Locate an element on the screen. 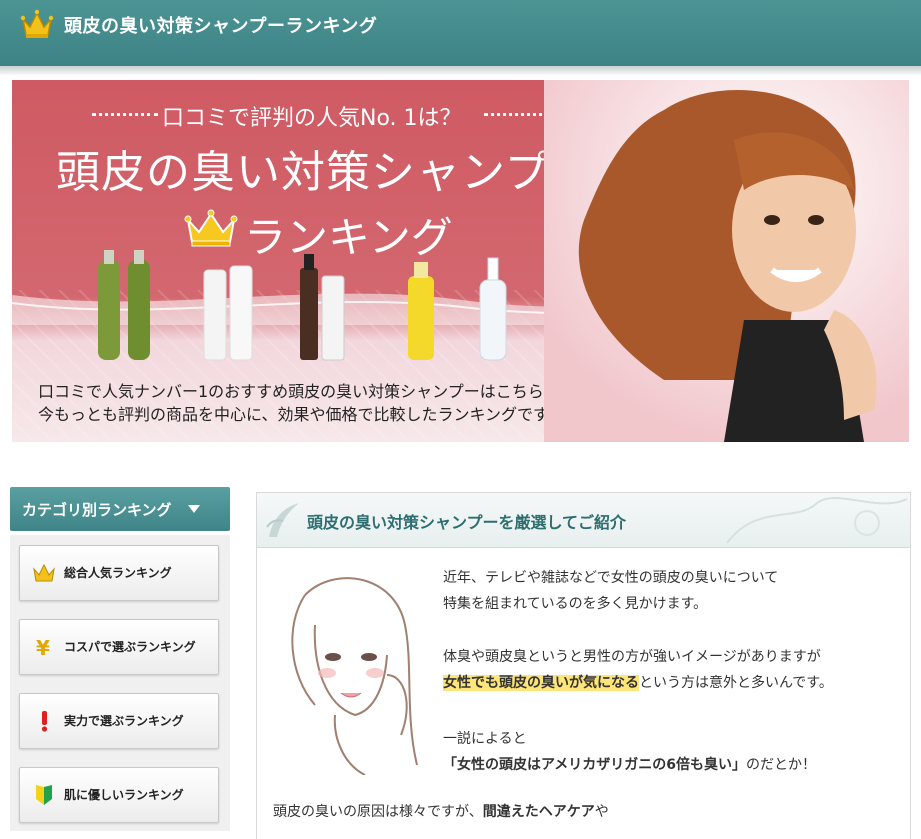 This screenshot has height=839, width=921. sidebar-heading-text: カテゴリ別ランキング is located at coordinates (97, 510).